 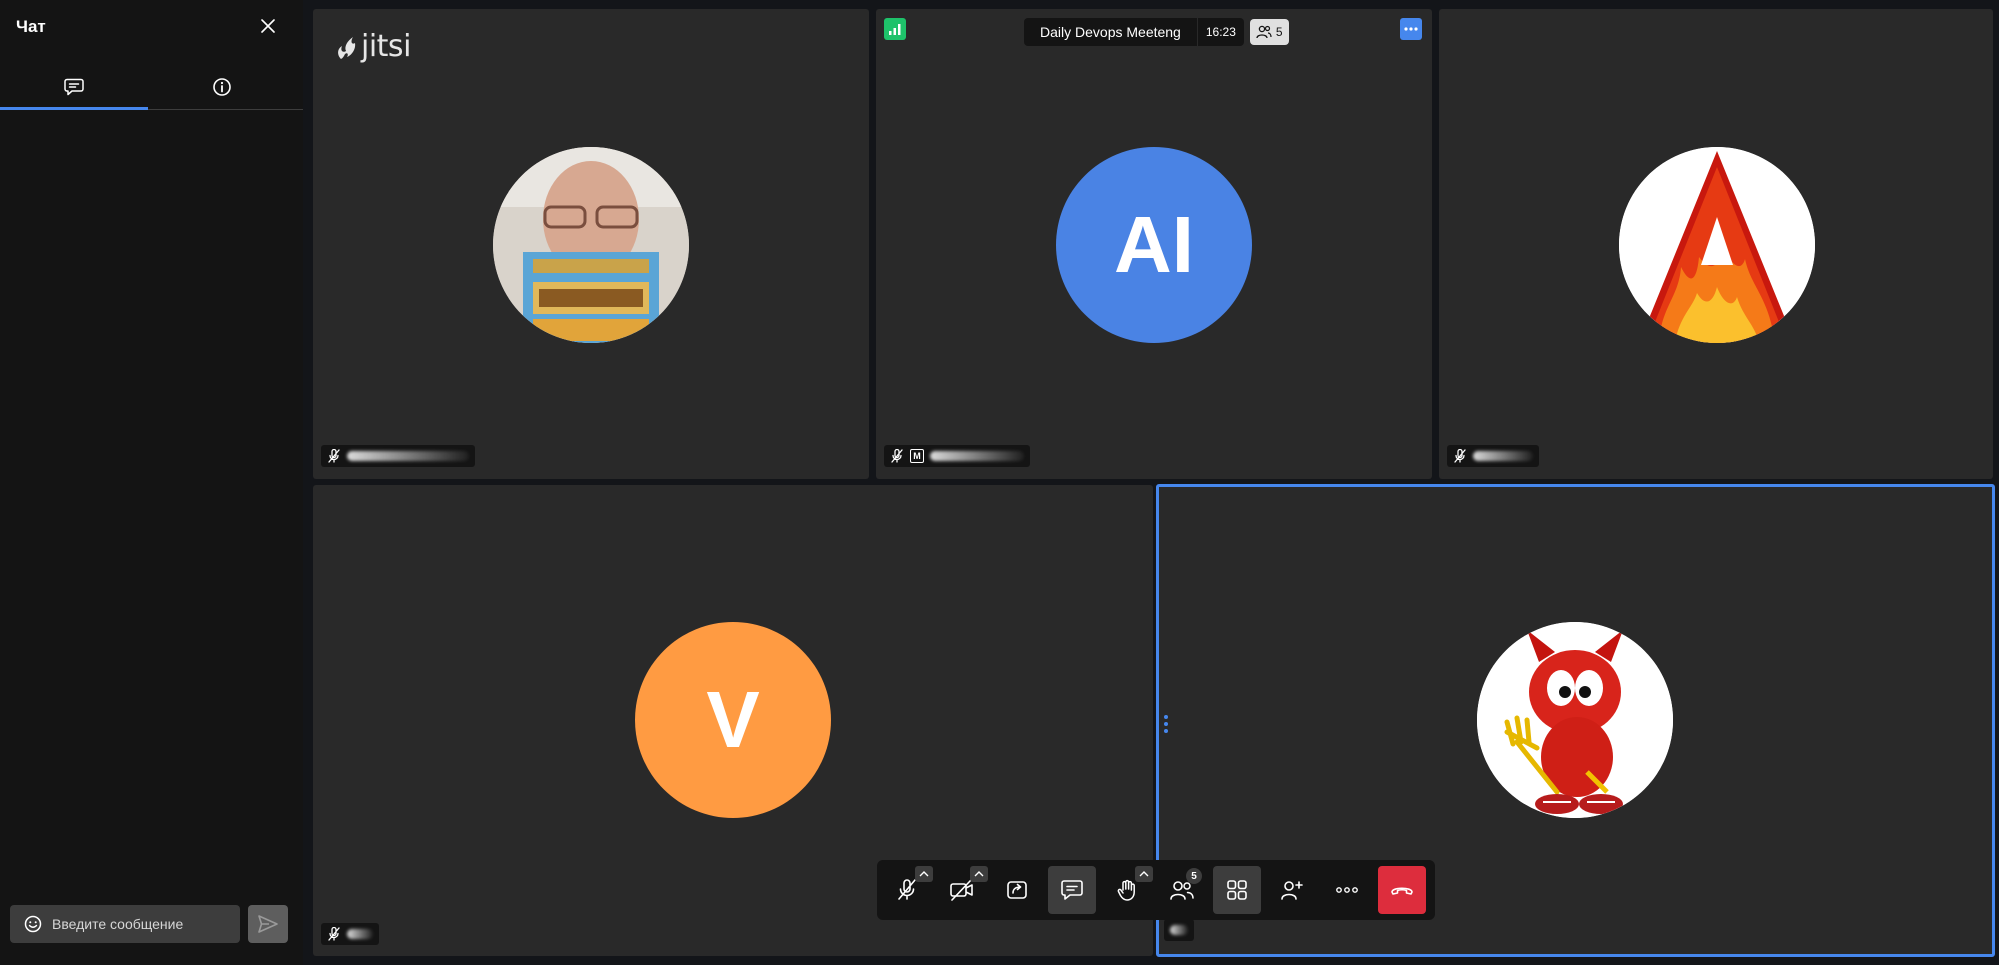 I want to click on chat-bubble-icon, so click(x=74, y=86).